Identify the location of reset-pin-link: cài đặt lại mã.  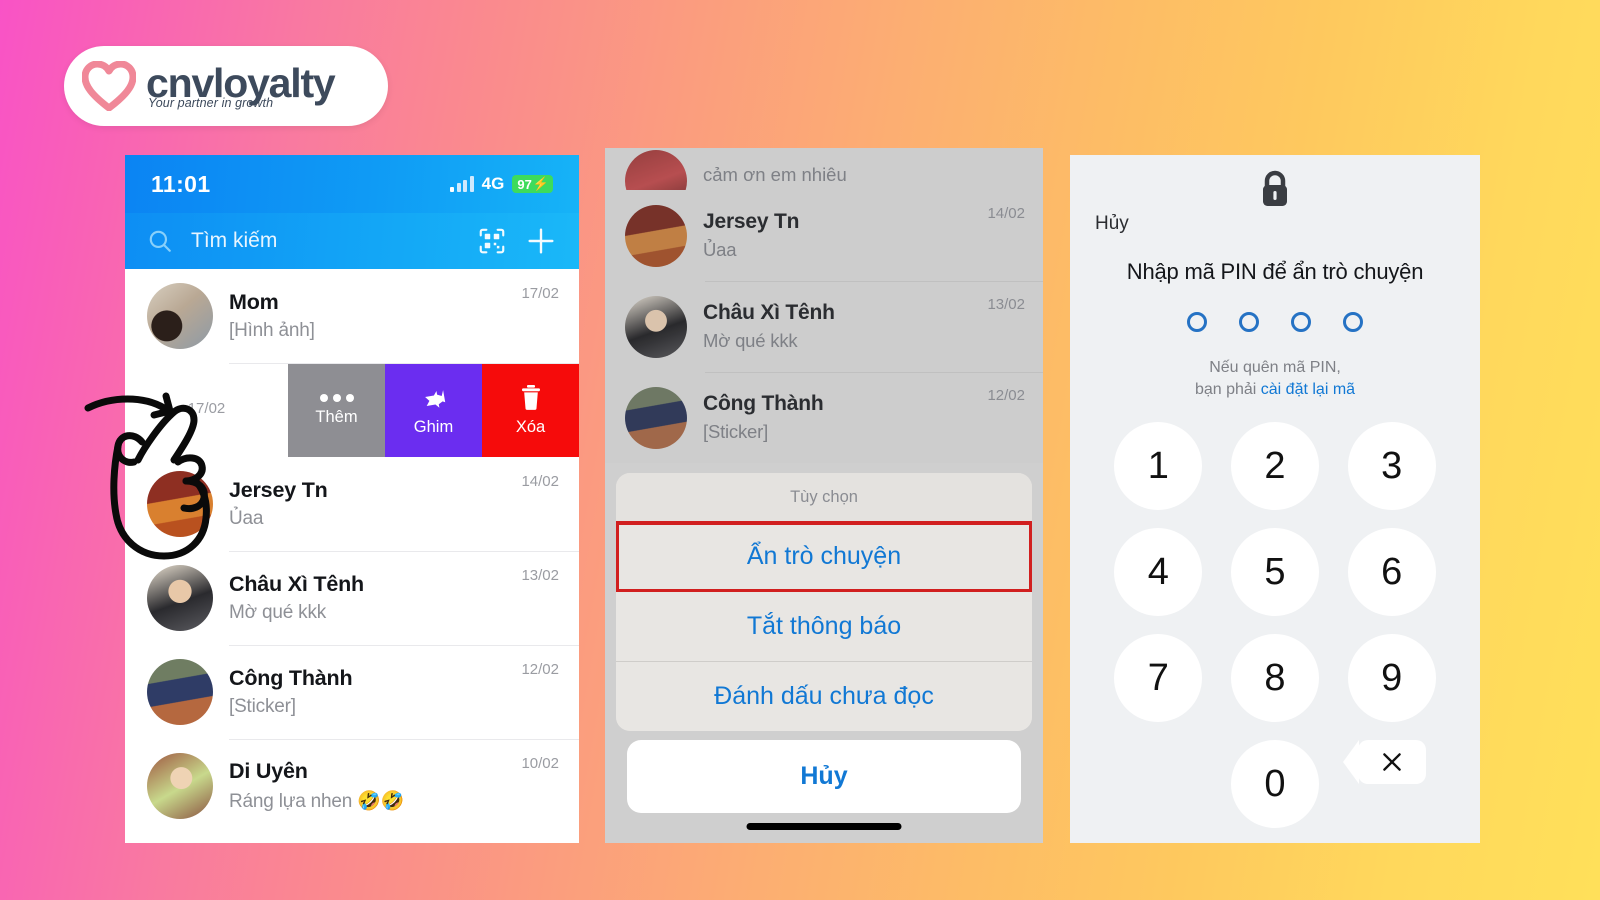
(1308, 389).